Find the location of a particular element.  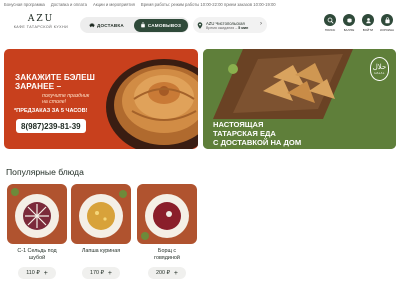

halal-badge: حلال HALAL is located at coordinates (379, 69).